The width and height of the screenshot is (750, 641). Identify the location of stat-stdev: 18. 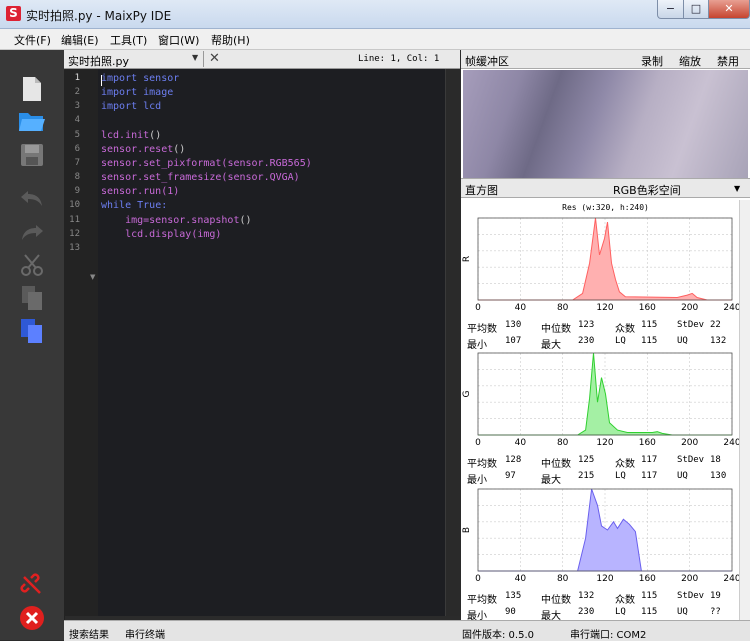
(715, 460).